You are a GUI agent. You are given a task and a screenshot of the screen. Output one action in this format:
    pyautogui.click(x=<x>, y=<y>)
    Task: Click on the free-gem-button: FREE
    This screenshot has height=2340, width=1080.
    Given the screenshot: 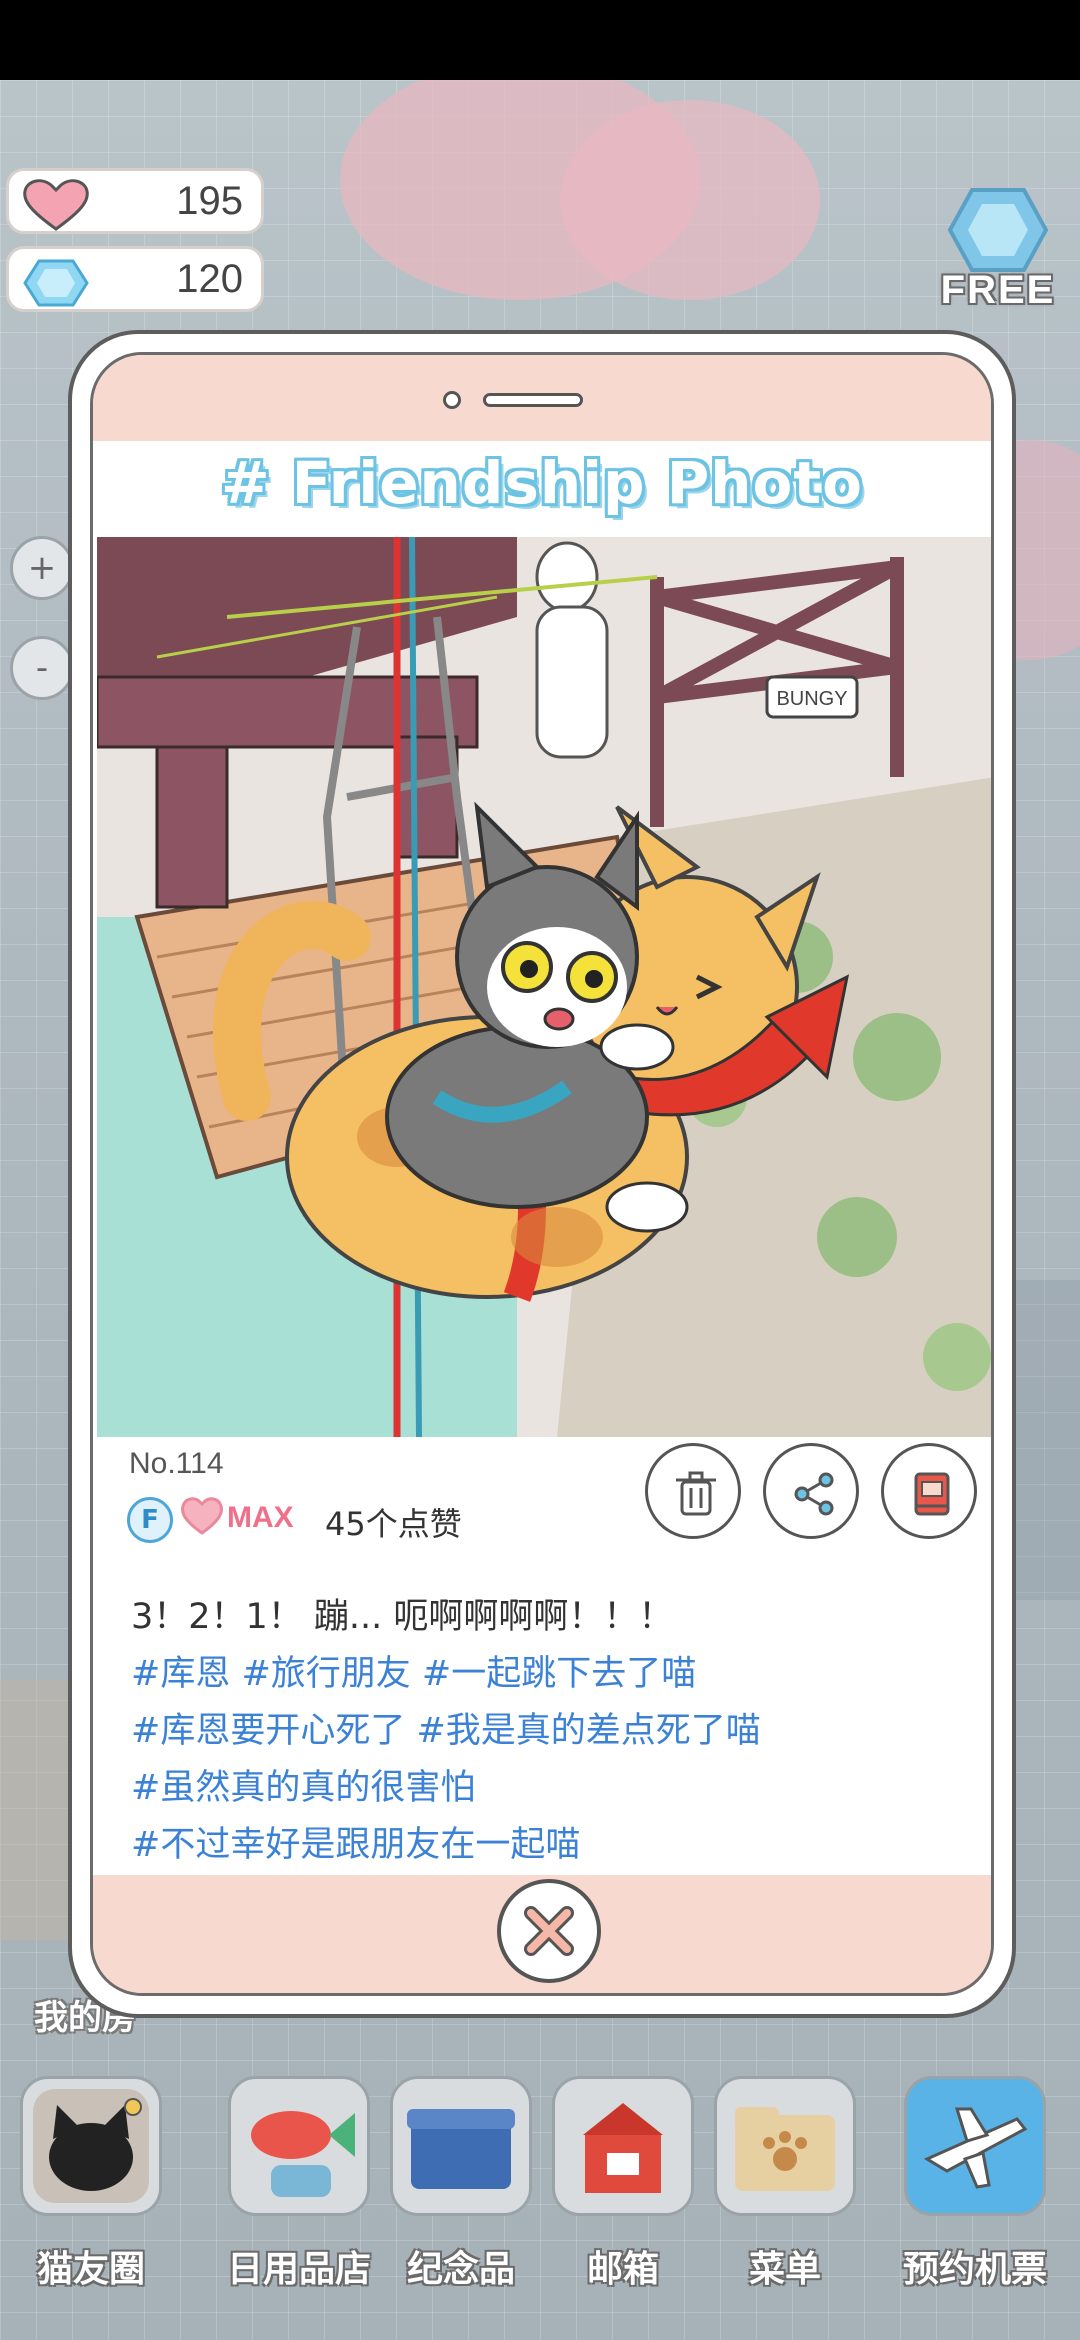 What is the action you would take?
    pyautogui.click(x=998, y=255)
    